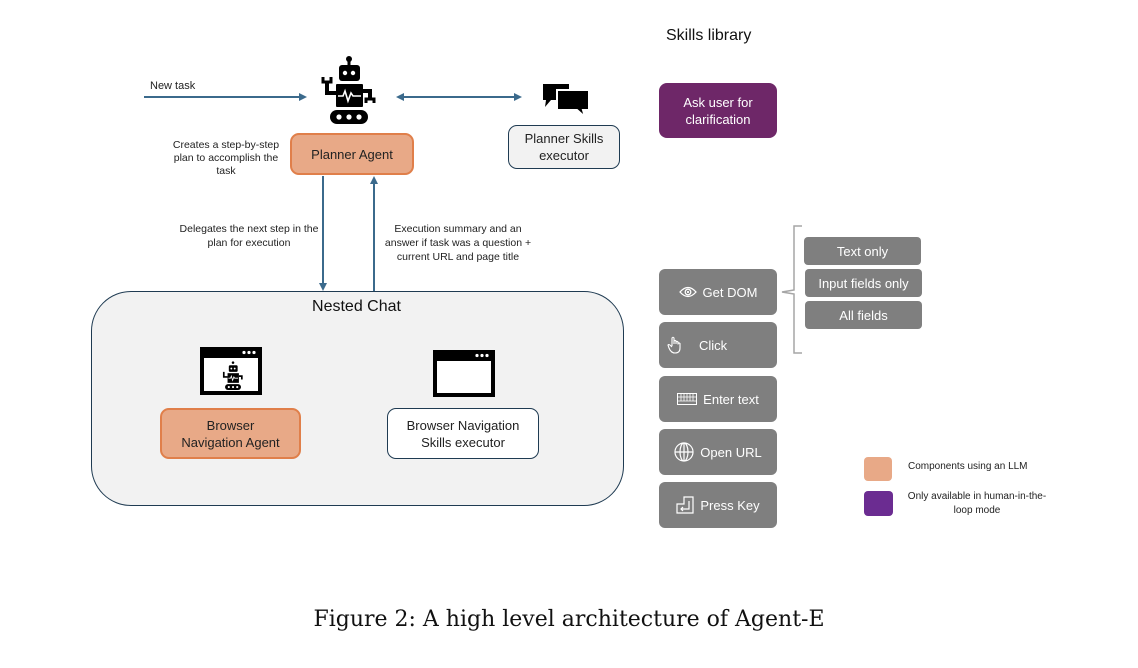  I want to click on get-dom-option-label: Input fields only, so click(863, 283).